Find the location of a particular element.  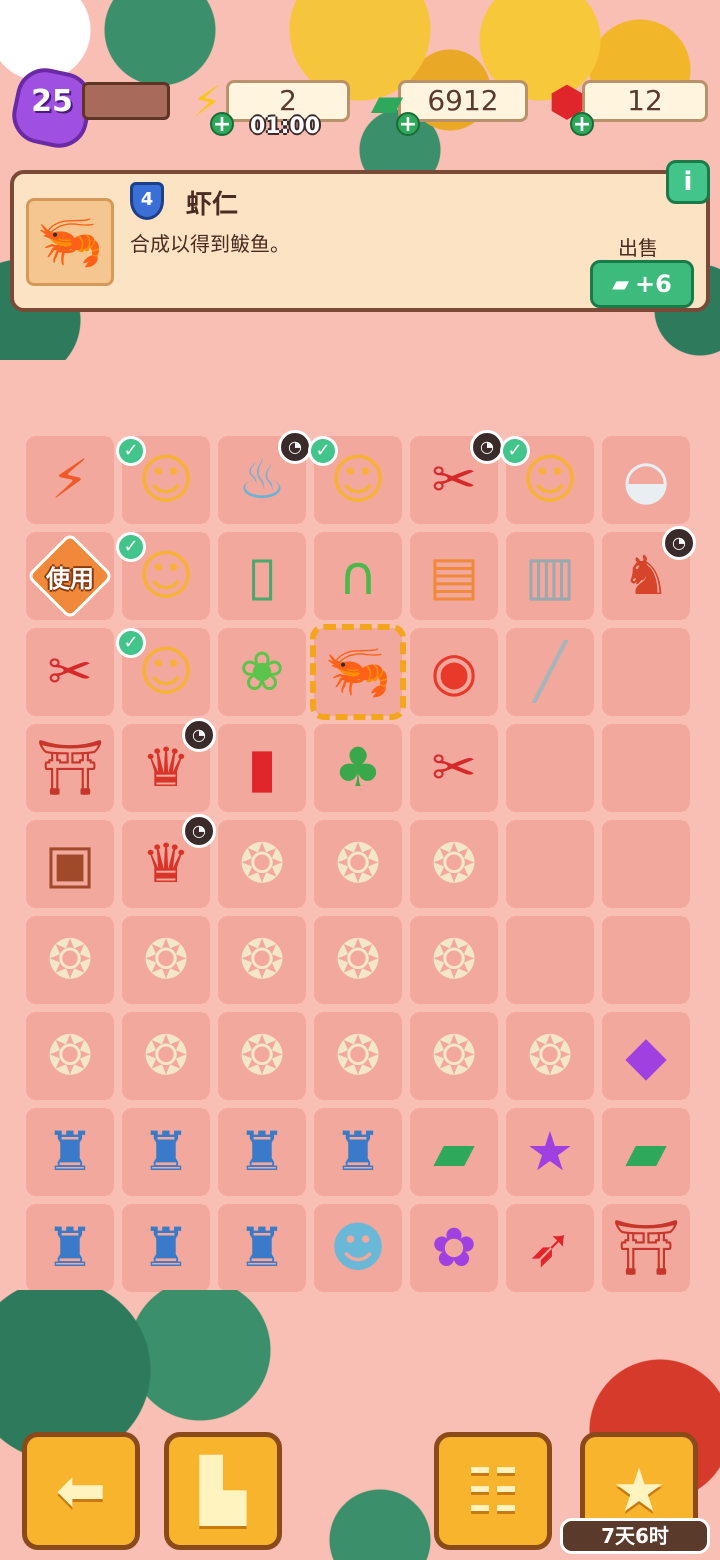

board-cell: ◔ ♞ is located at coordinates (649, 573).